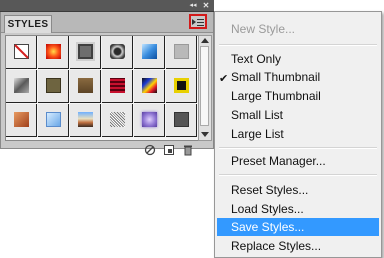 The height and width of the screenshot is (258, 384). I want to click on menu-item-large-list: Large List, so click(298, 134).